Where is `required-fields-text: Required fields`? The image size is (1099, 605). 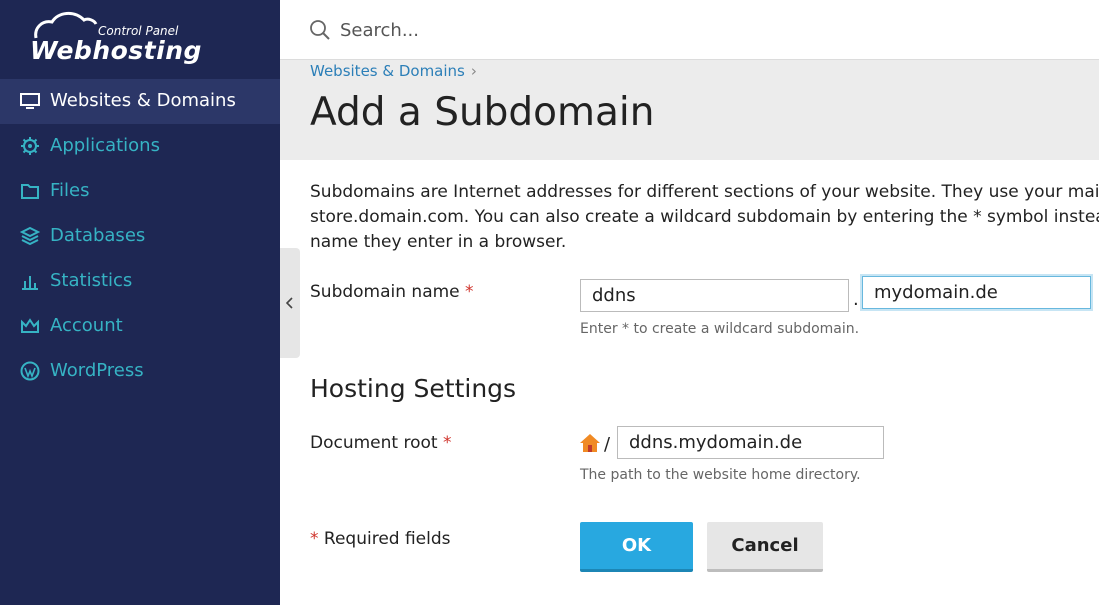 required-fields-text: Required fields is located at coordinates (387, 539).